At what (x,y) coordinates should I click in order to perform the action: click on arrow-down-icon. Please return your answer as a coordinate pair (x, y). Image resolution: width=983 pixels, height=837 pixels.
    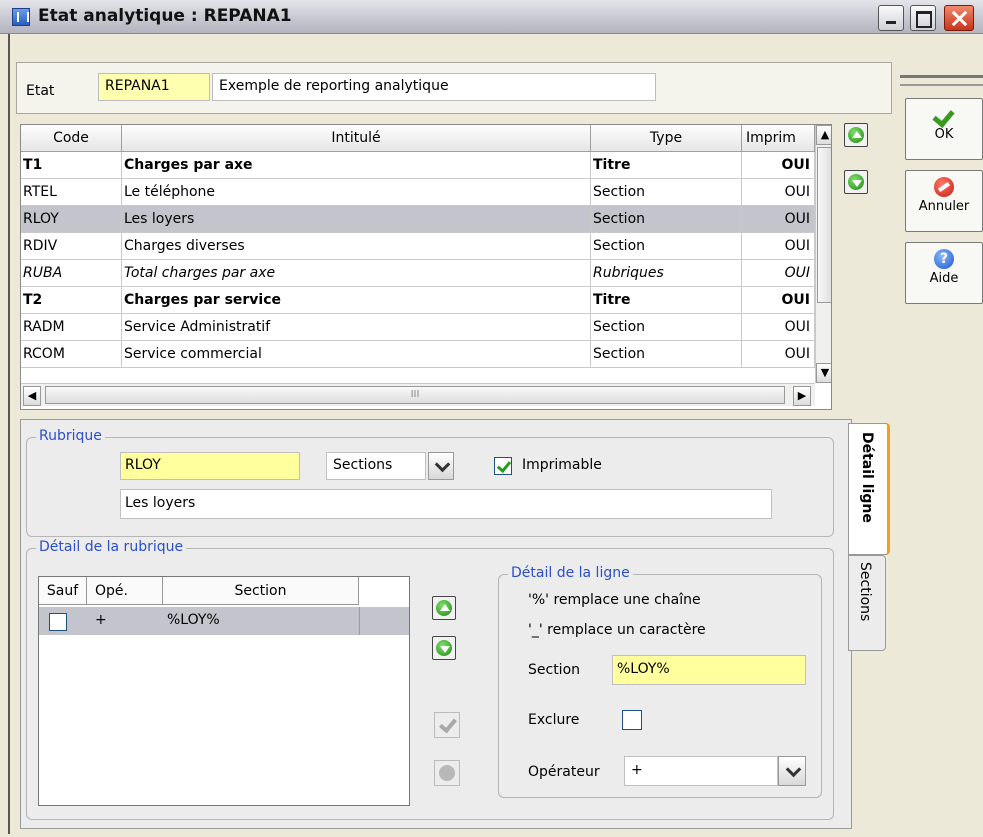
    Looking at the image, I should click on (445, 649).